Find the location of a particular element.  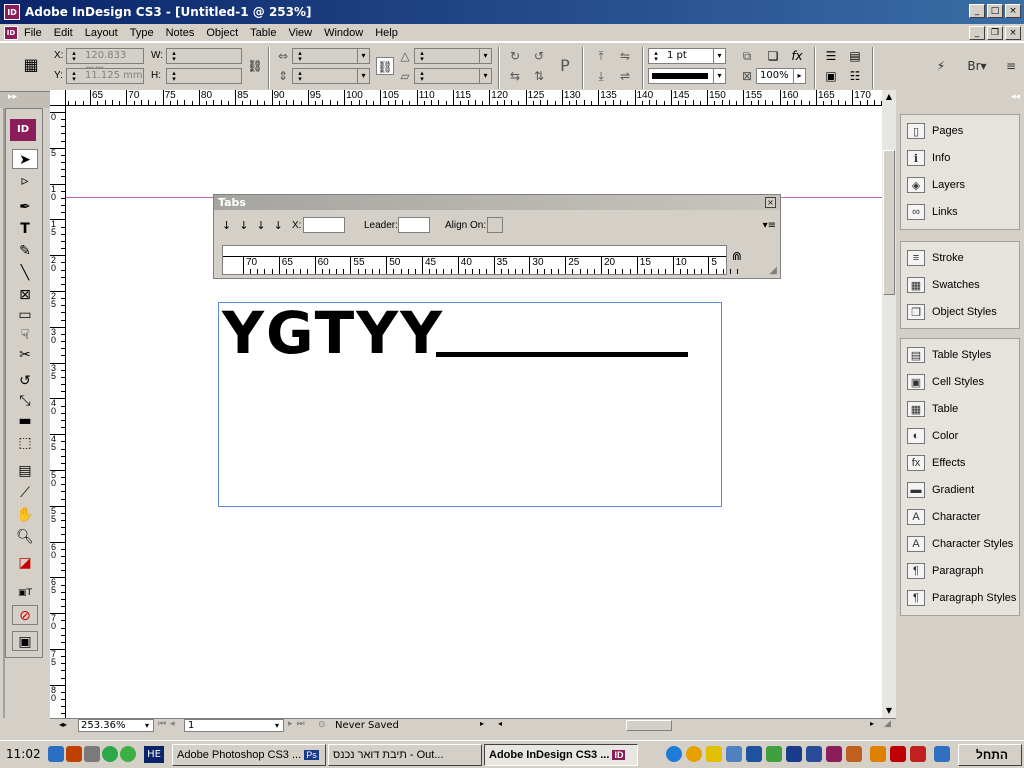

doc-close-button: × is located at coordinates (1013, 33).